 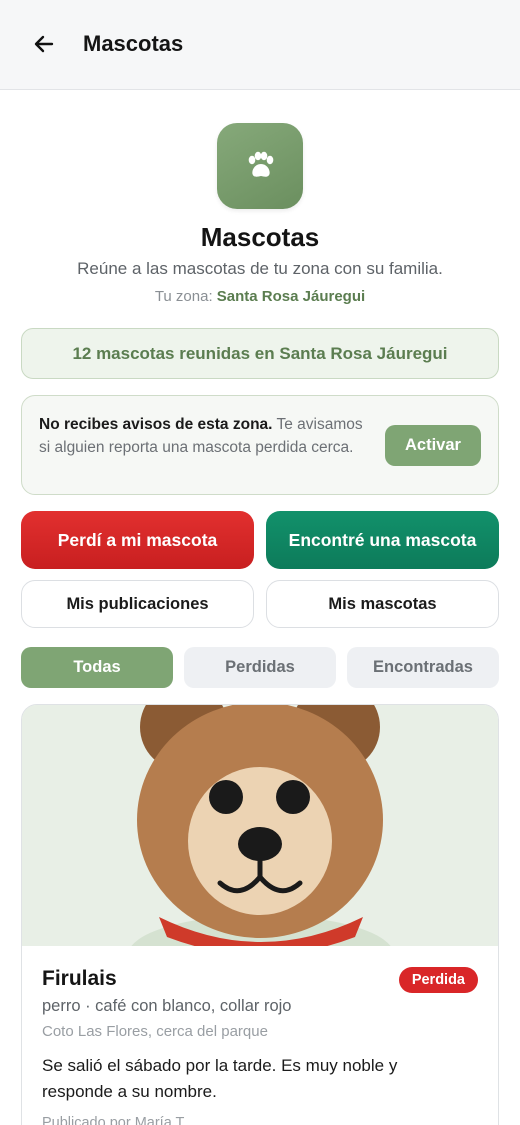 What do you see at coordinates (183, 296) in the screenshot?
I see `zone-label: Tu zona:` at bounding box center [183, 296].